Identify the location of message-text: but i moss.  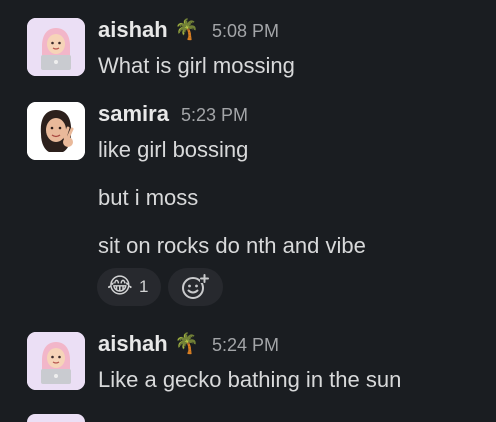
(148, 197).